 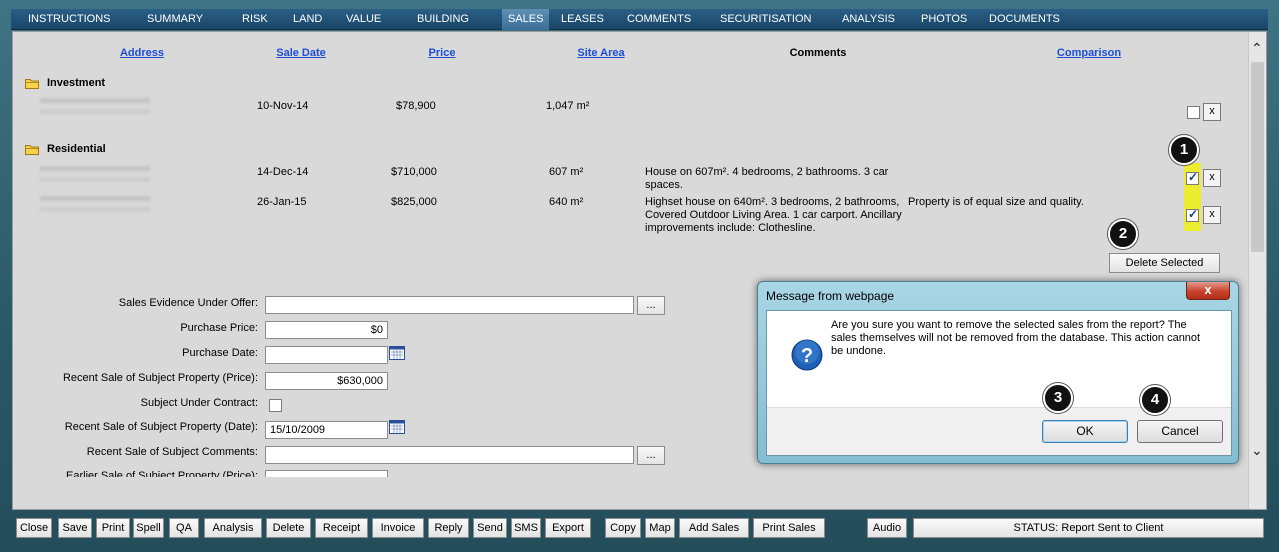 What do you see at coordinates (161, 427) in the screenshot?
I see `recent-sale-date-label: Recent Sale of Subject Property (Date):` at bounding box center [161, 427].